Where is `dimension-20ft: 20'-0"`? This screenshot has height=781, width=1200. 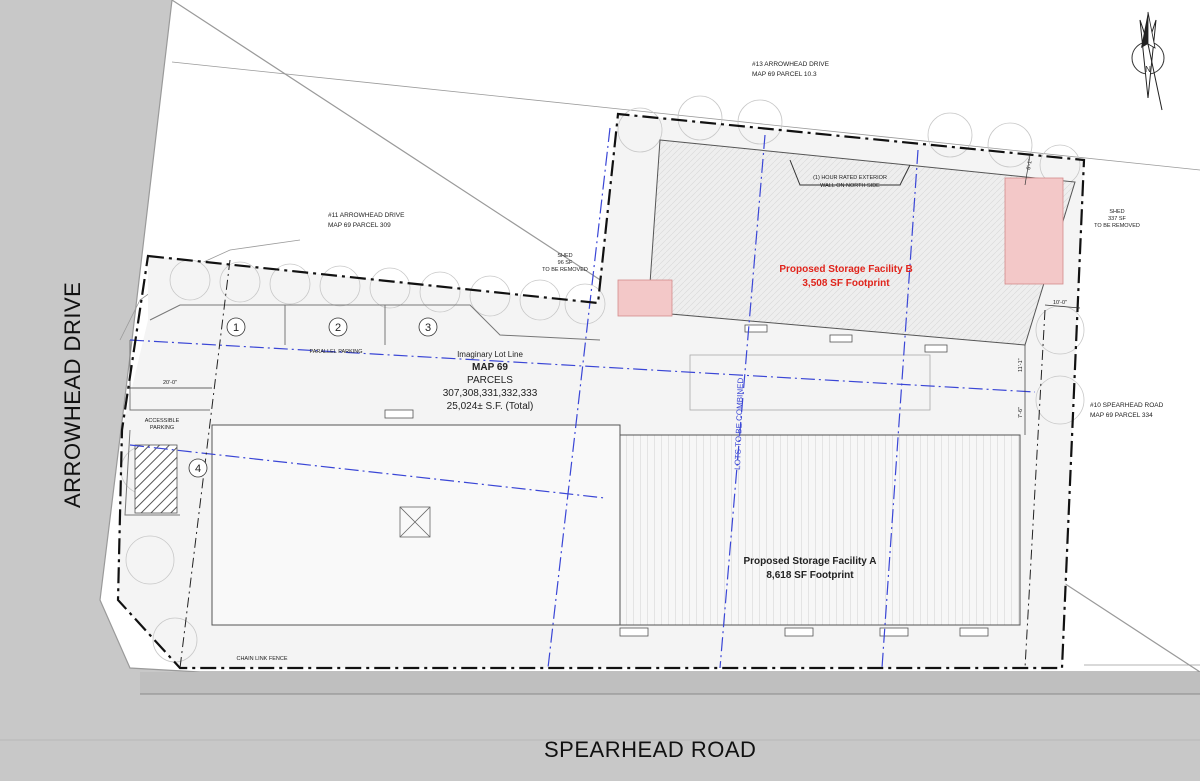 dimension-20ft: 20'-0" is located at coordinates (170, 383).